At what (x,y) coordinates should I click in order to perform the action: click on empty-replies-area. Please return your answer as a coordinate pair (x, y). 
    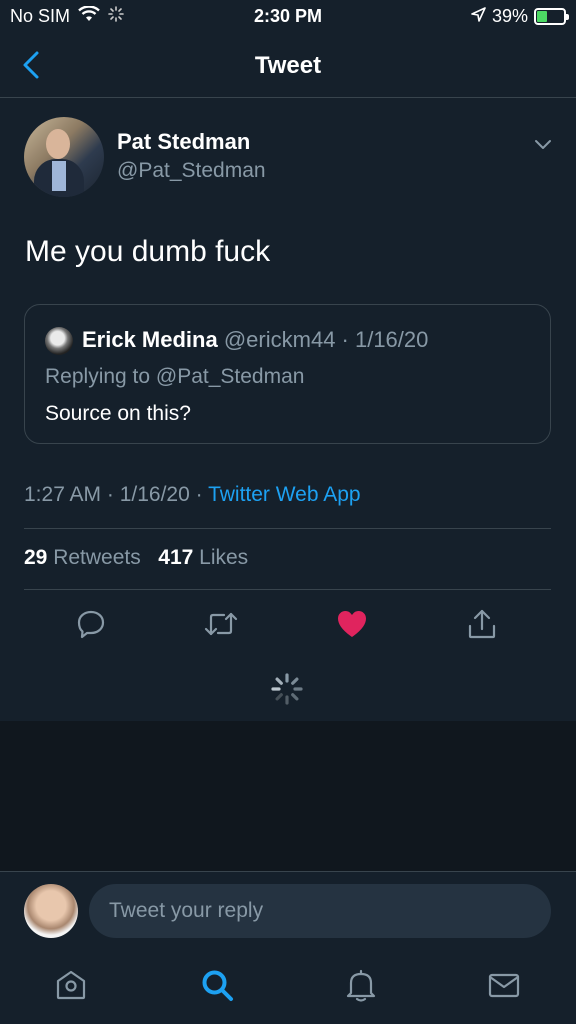
    Looking at the image, I should click on (288, 796).